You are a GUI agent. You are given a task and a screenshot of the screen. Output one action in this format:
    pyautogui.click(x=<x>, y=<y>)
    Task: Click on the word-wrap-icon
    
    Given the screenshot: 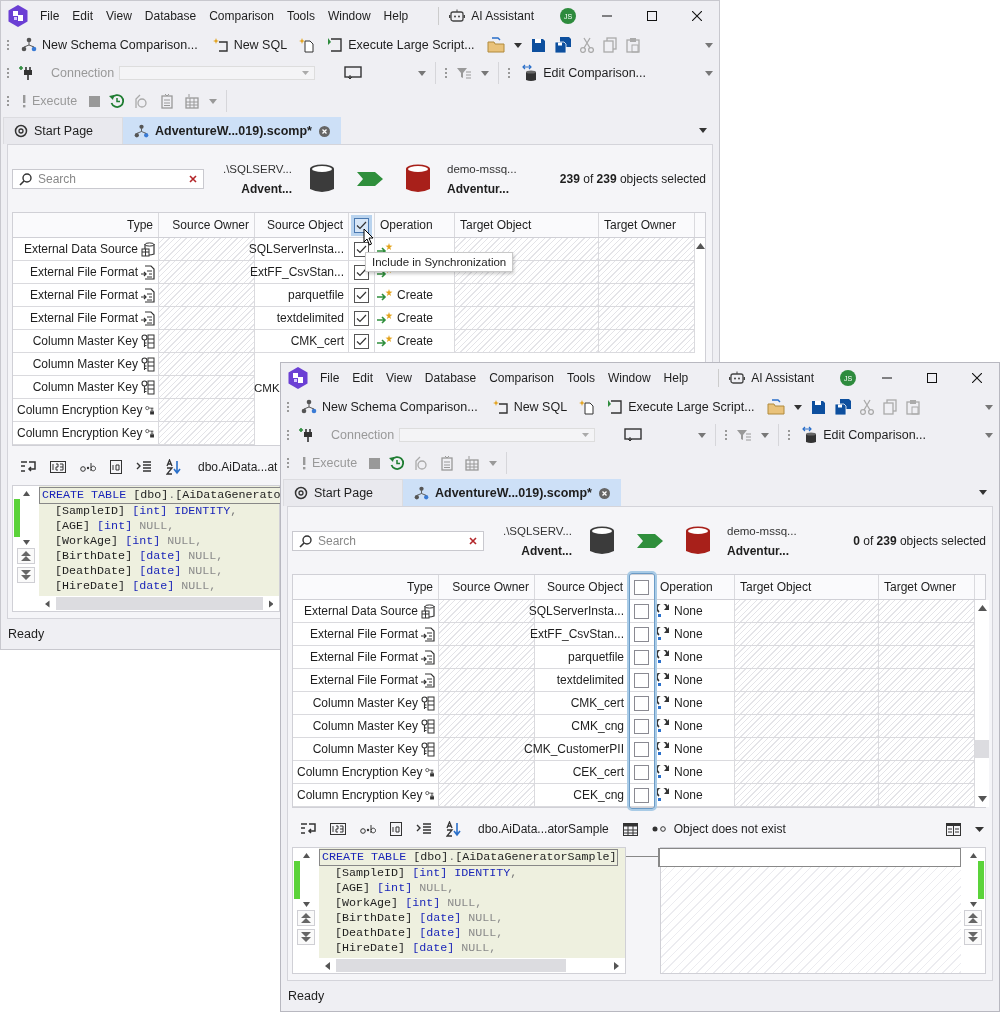 What is the action you would take?
    pyautogui.click(x=28, y=467)
    